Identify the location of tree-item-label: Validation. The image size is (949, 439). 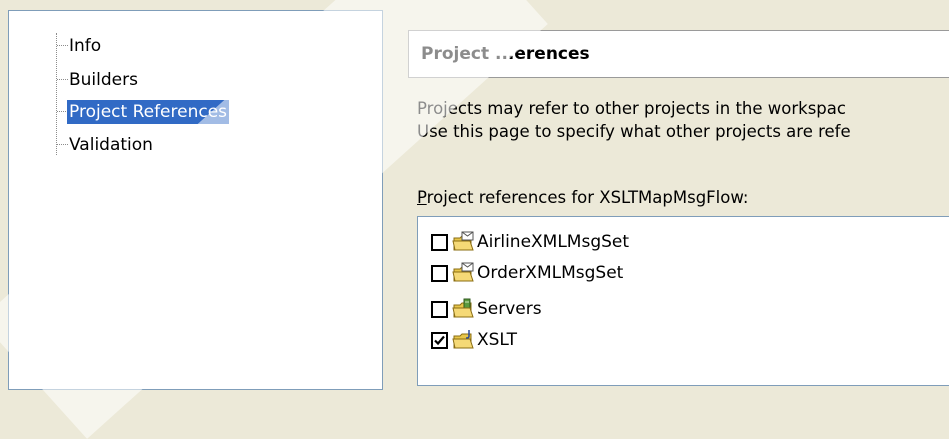
(111, 145).